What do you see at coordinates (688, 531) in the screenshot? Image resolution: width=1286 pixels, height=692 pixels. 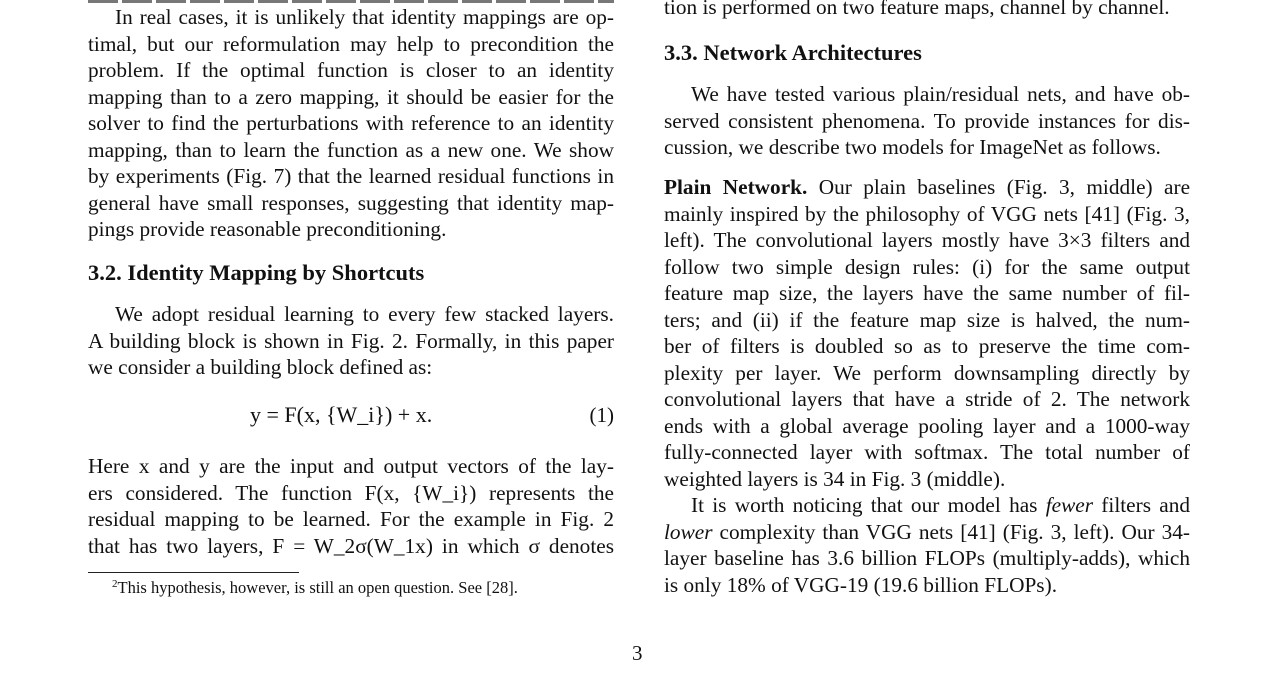 I see `emphasis-text: lower` at bounding box center [688, 531].